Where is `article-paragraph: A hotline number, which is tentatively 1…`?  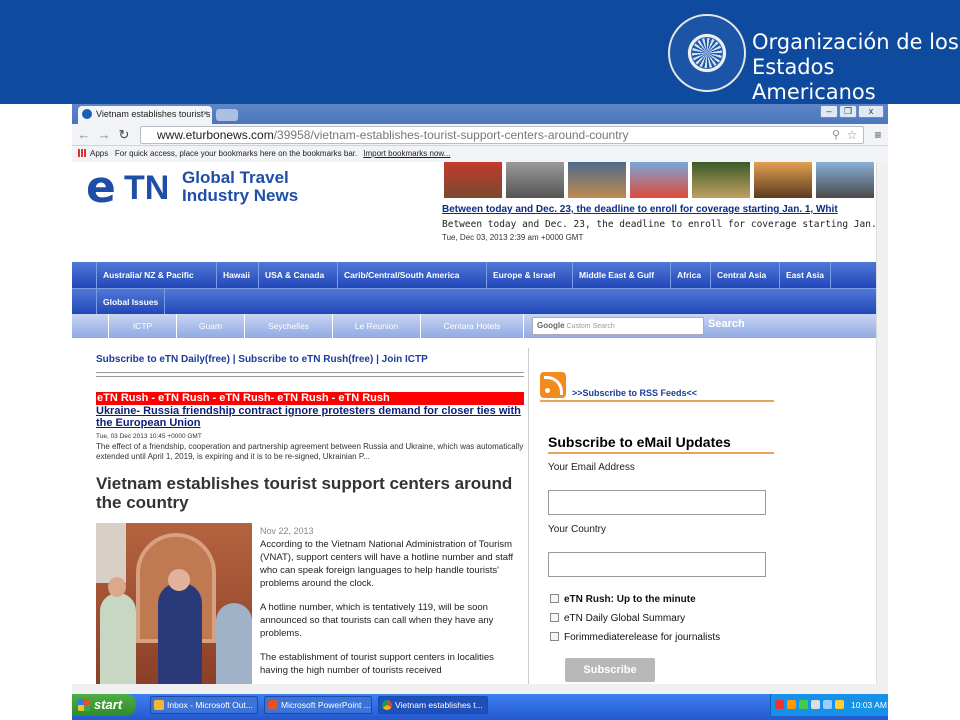 article-paragraph: A hotline number, which is tentatively 1… is located at coordinates (377, 620).